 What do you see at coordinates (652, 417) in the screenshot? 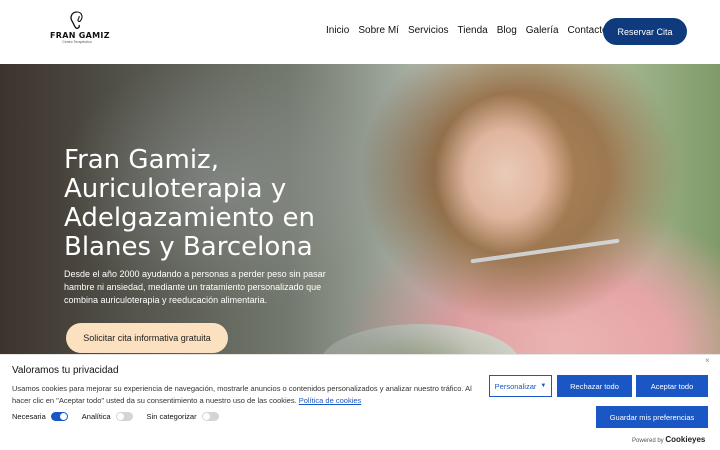
I see `guardar-preferencias-button: Guardar mis preferencias` at bounding box center [652, 417].